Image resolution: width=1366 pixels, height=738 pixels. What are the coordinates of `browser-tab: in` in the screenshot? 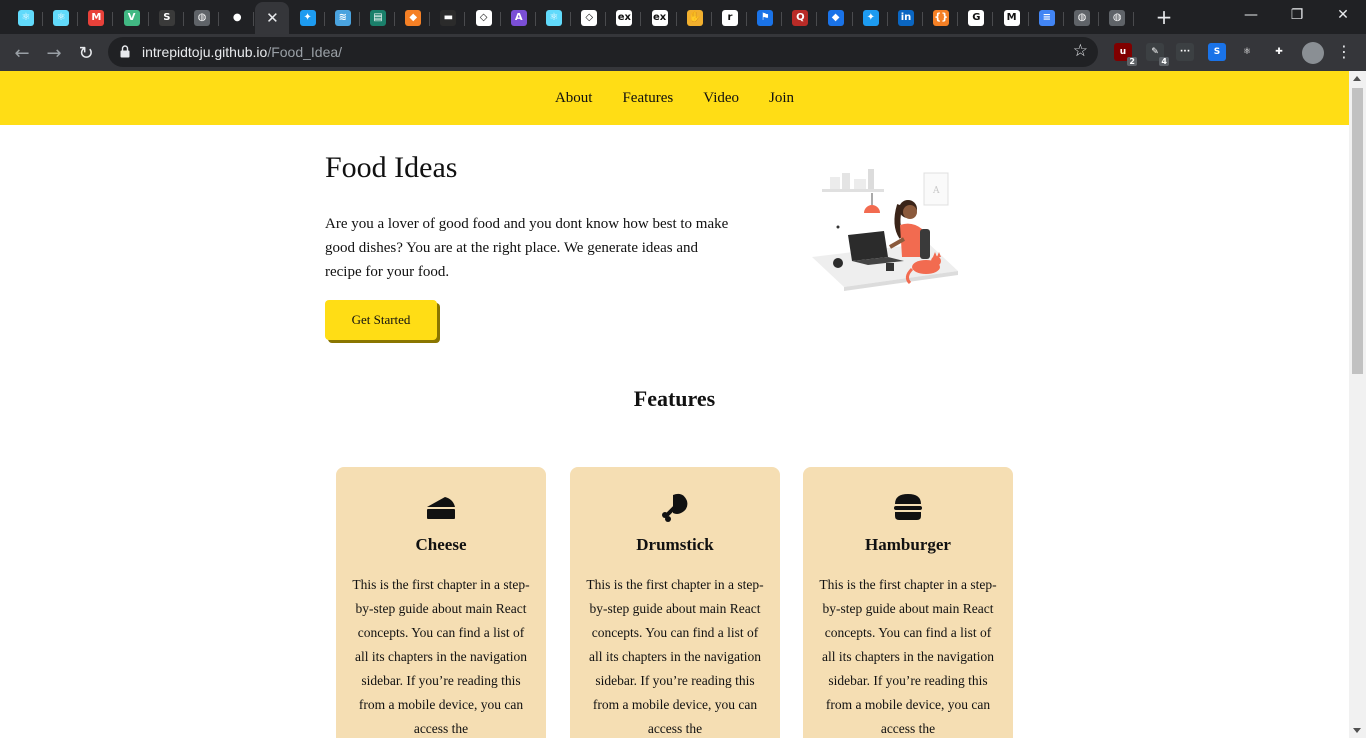 It's located at (906, 18).